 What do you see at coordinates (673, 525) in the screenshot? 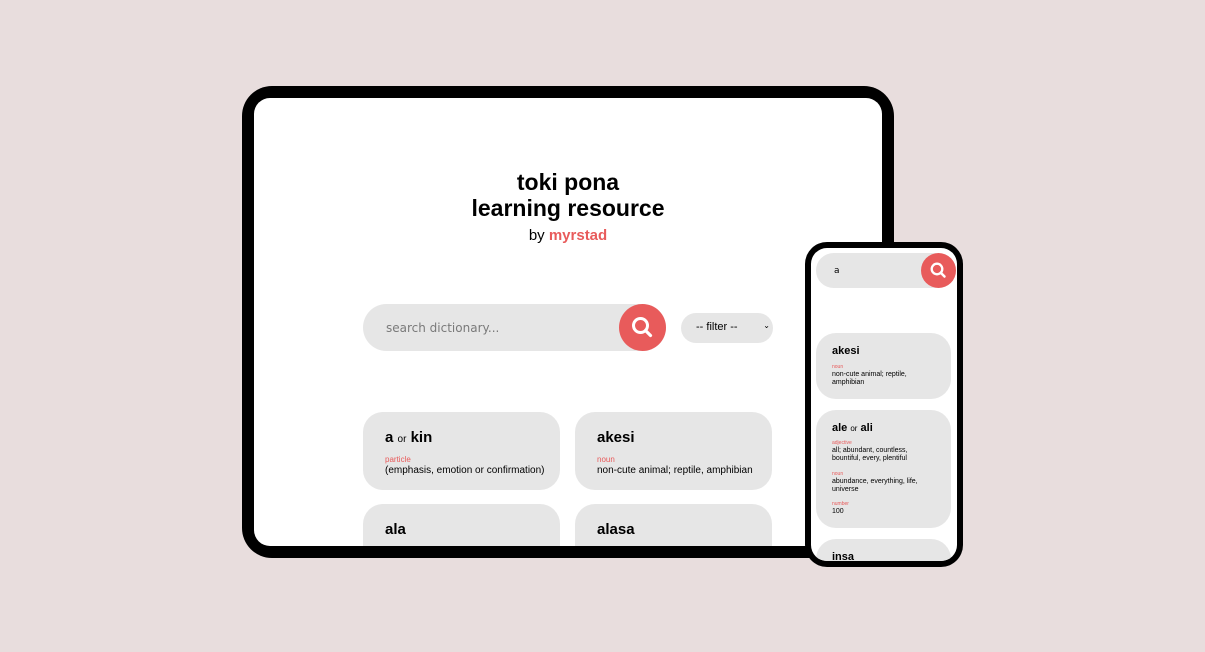
I see `word-card: alasa` at bounding box center [673, 525].